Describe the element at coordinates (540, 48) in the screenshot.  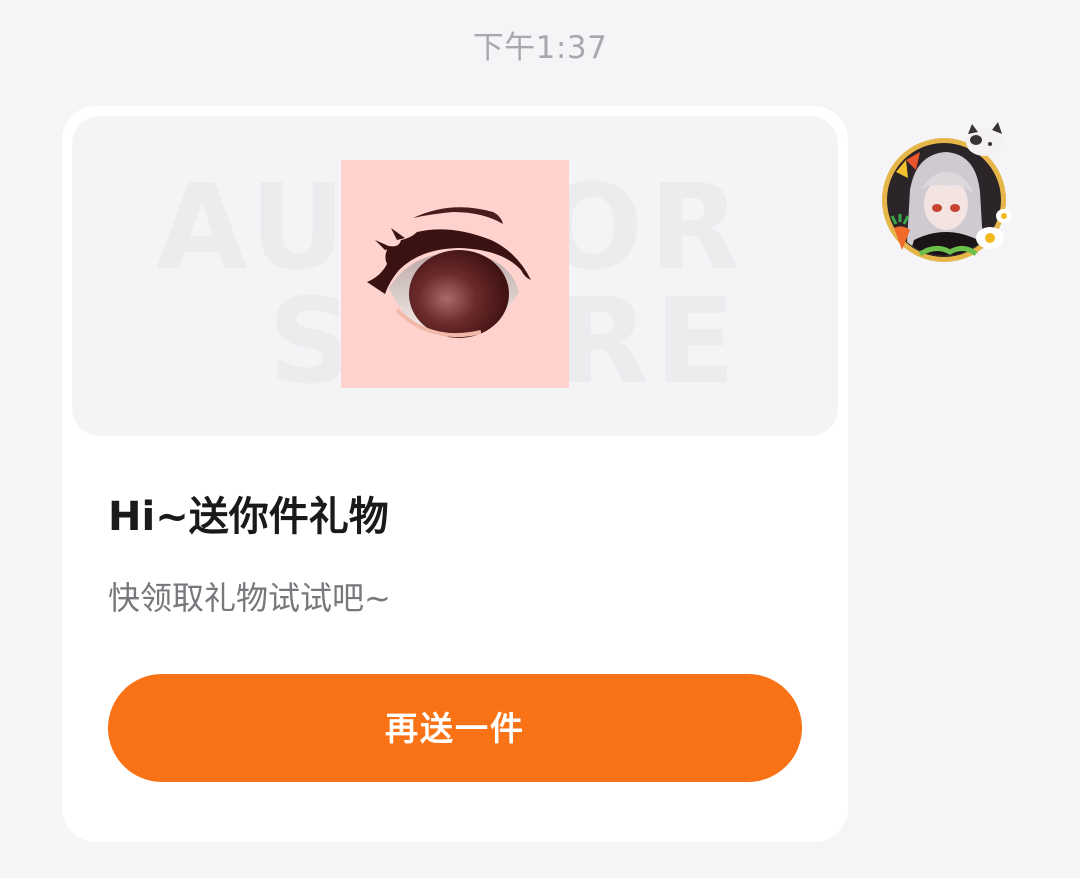
I see `message-timestamp: 下午1:37` at that location.